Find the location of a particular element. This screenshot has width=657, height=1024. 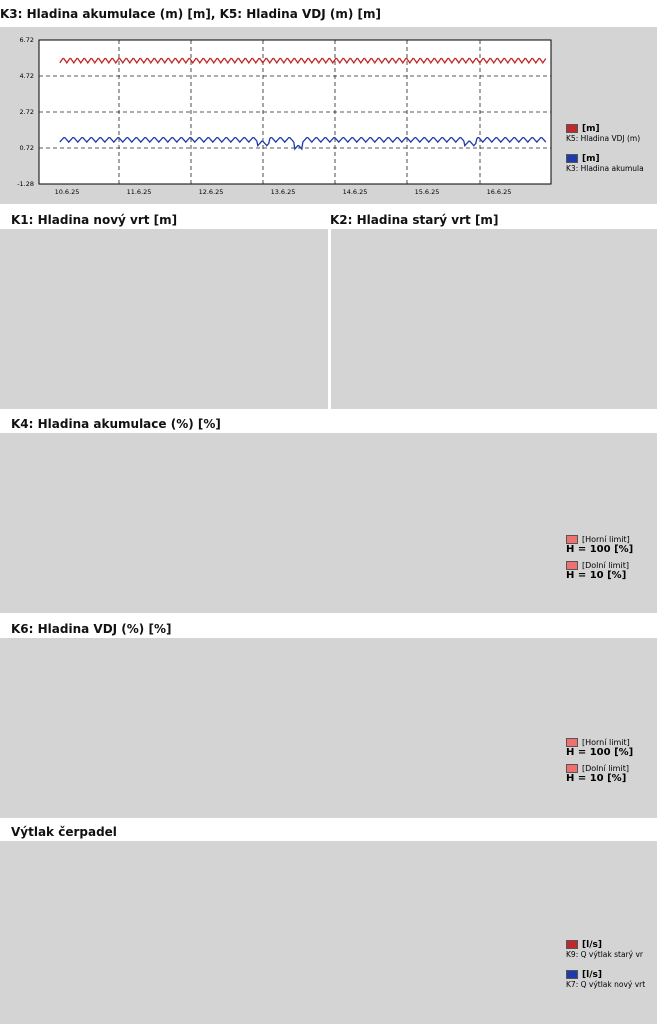

y-tick-label: 2.72 is located at coordinates (27, 112).